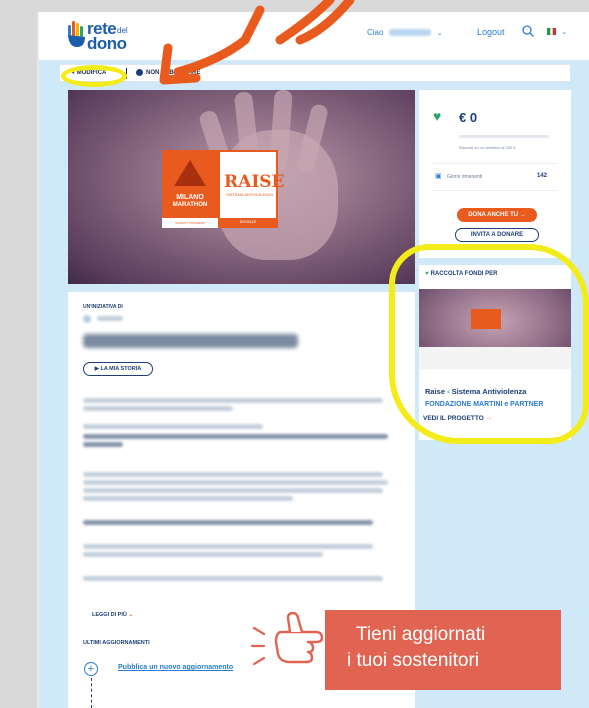  I want to click on logout-link: Logout, so click(491, 32).